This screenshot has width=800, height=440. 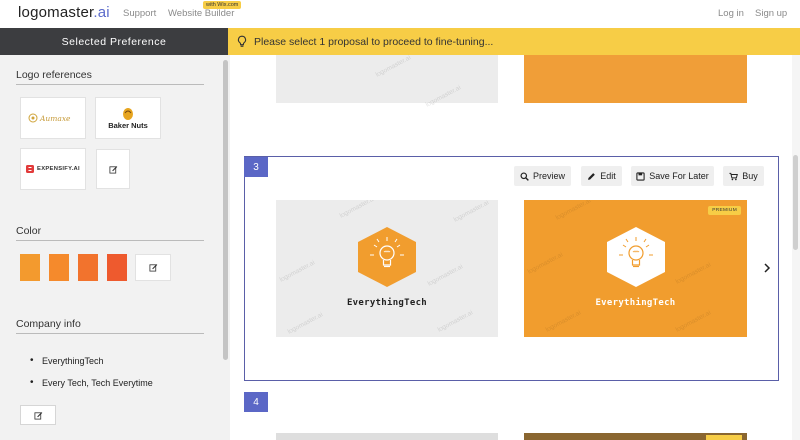 What do you see at coordinates (256, 402) in the screenshot?
I see `proposal-number-badge: 4` at bounding box center [256, 402].